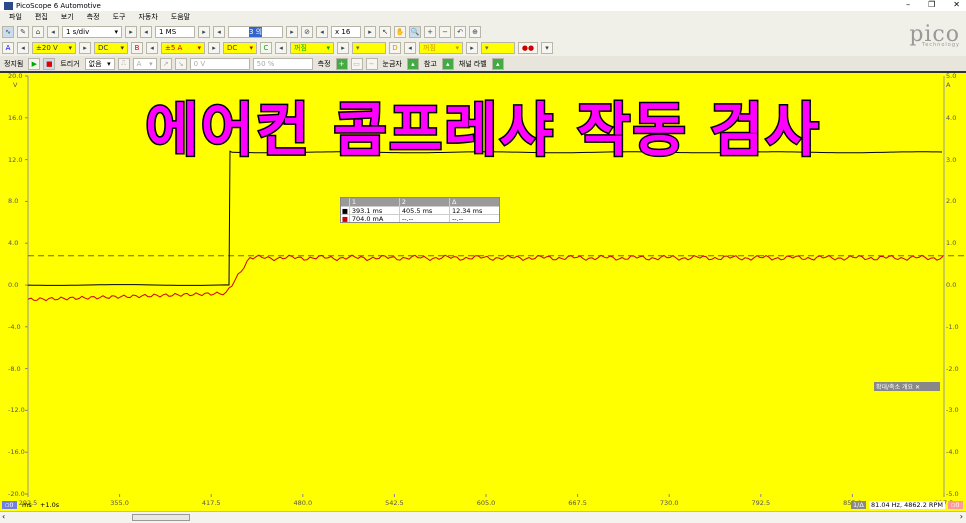 This screenshot has width=966, height=523. Describe the element at coordinates (15, 17) in the screenshot. I see `menu-file: 파일` at that location.